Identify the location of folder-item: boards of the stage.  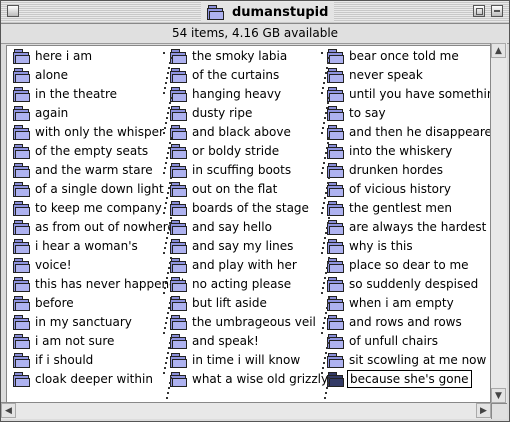
(240, 207).